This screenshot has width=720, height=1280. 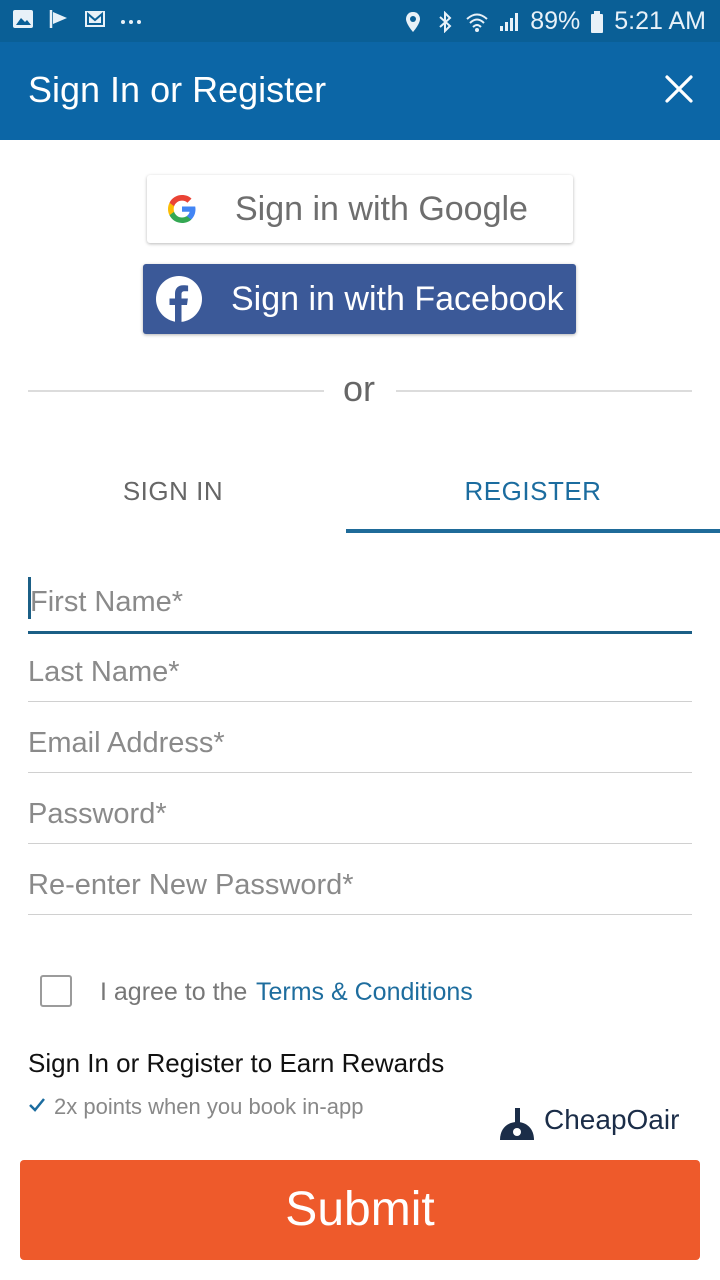 I want to click on auth-tabs: SIGN IN REGISTER, so click(x=360, y=495).